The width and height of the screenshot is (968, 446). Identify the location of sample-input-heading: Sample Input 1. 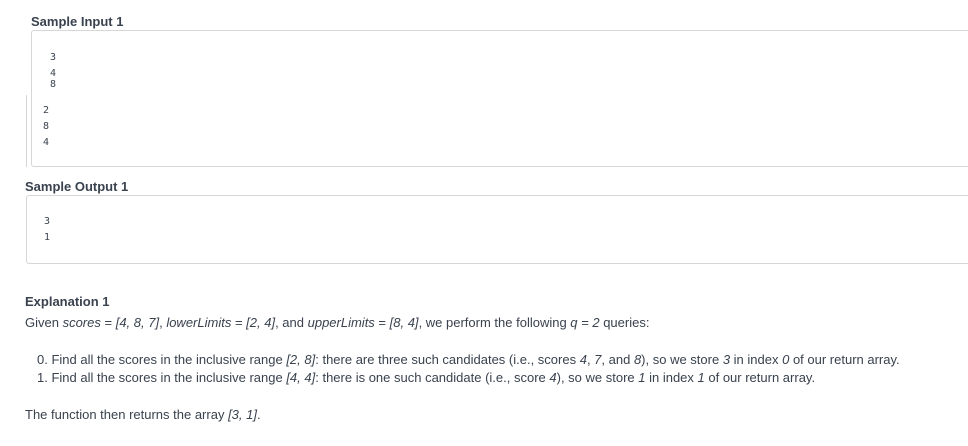
(77, 21).